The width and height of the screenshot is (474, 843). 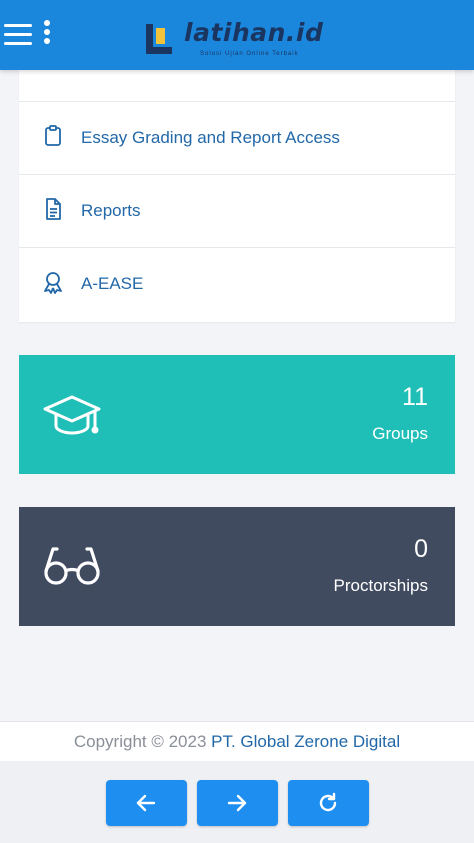 What do you see at coordinates (237, 566) in the screenshot?
I see `proctorships-stat-card: 0 Proctorships` at bounding box center [237, 566].